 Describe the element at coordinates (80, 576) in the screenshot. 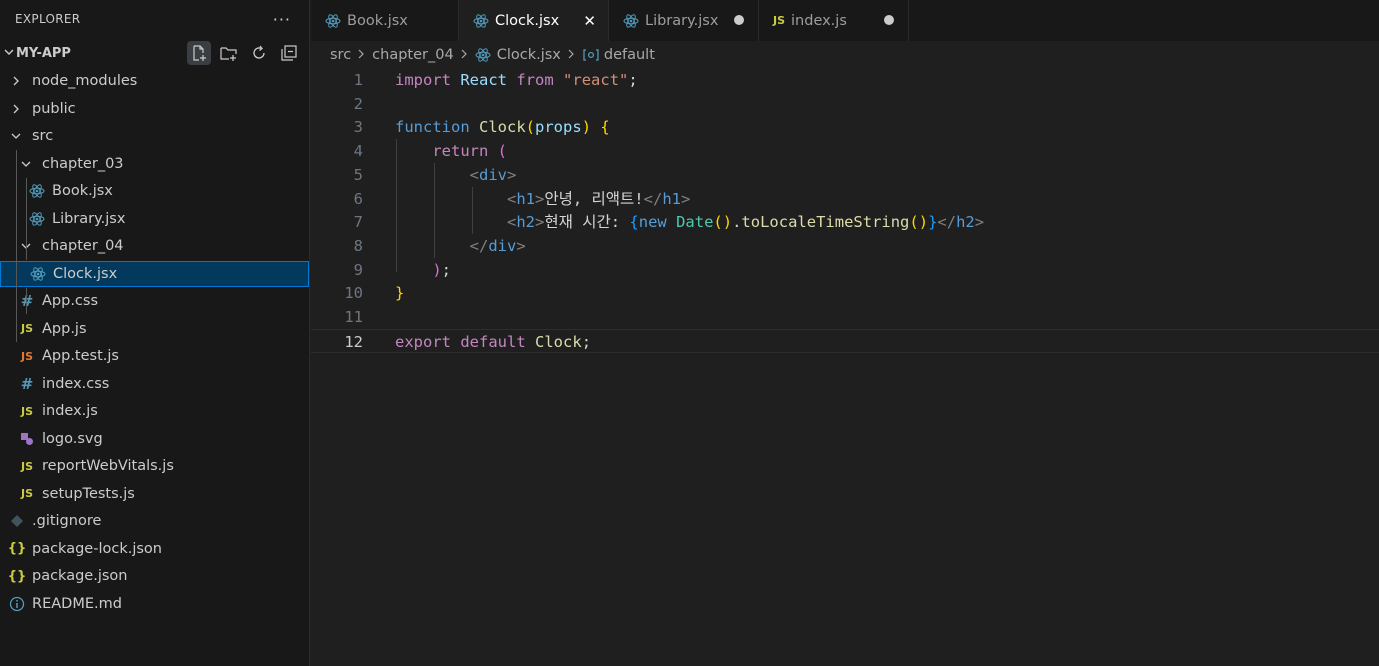

I see `tree-item-label: package.json` at that location.